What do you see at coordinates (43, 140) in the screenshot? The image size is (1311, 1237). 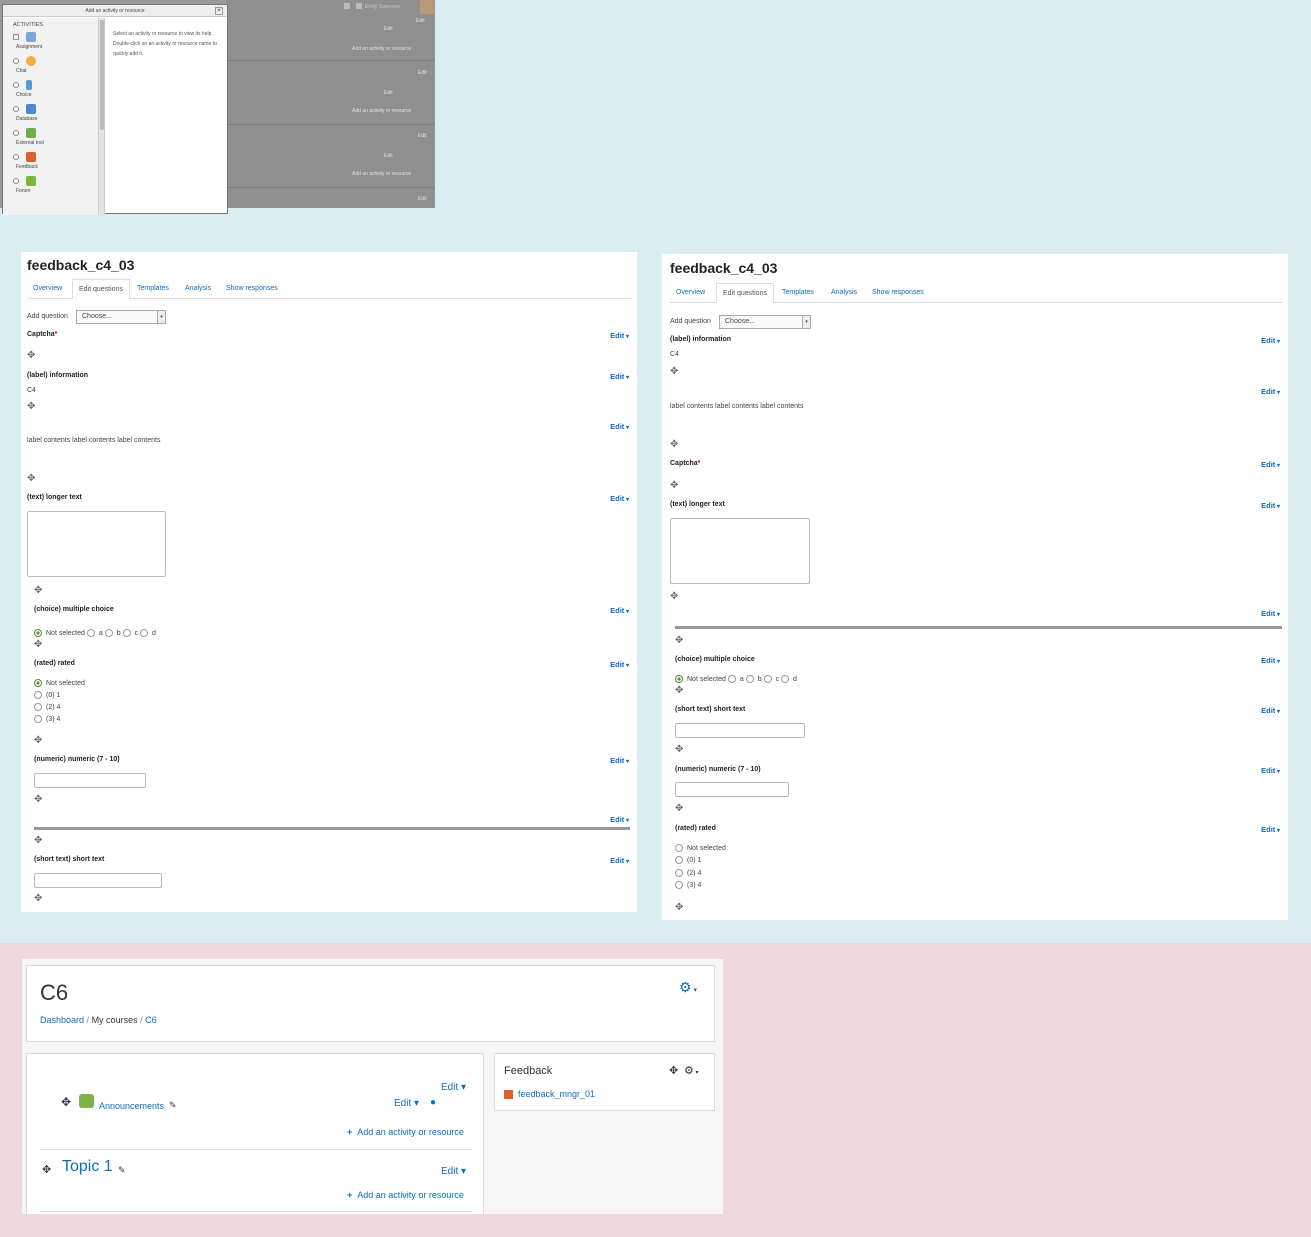 I see `activity-external-tool: External tool` at bounding box center [43, 140].